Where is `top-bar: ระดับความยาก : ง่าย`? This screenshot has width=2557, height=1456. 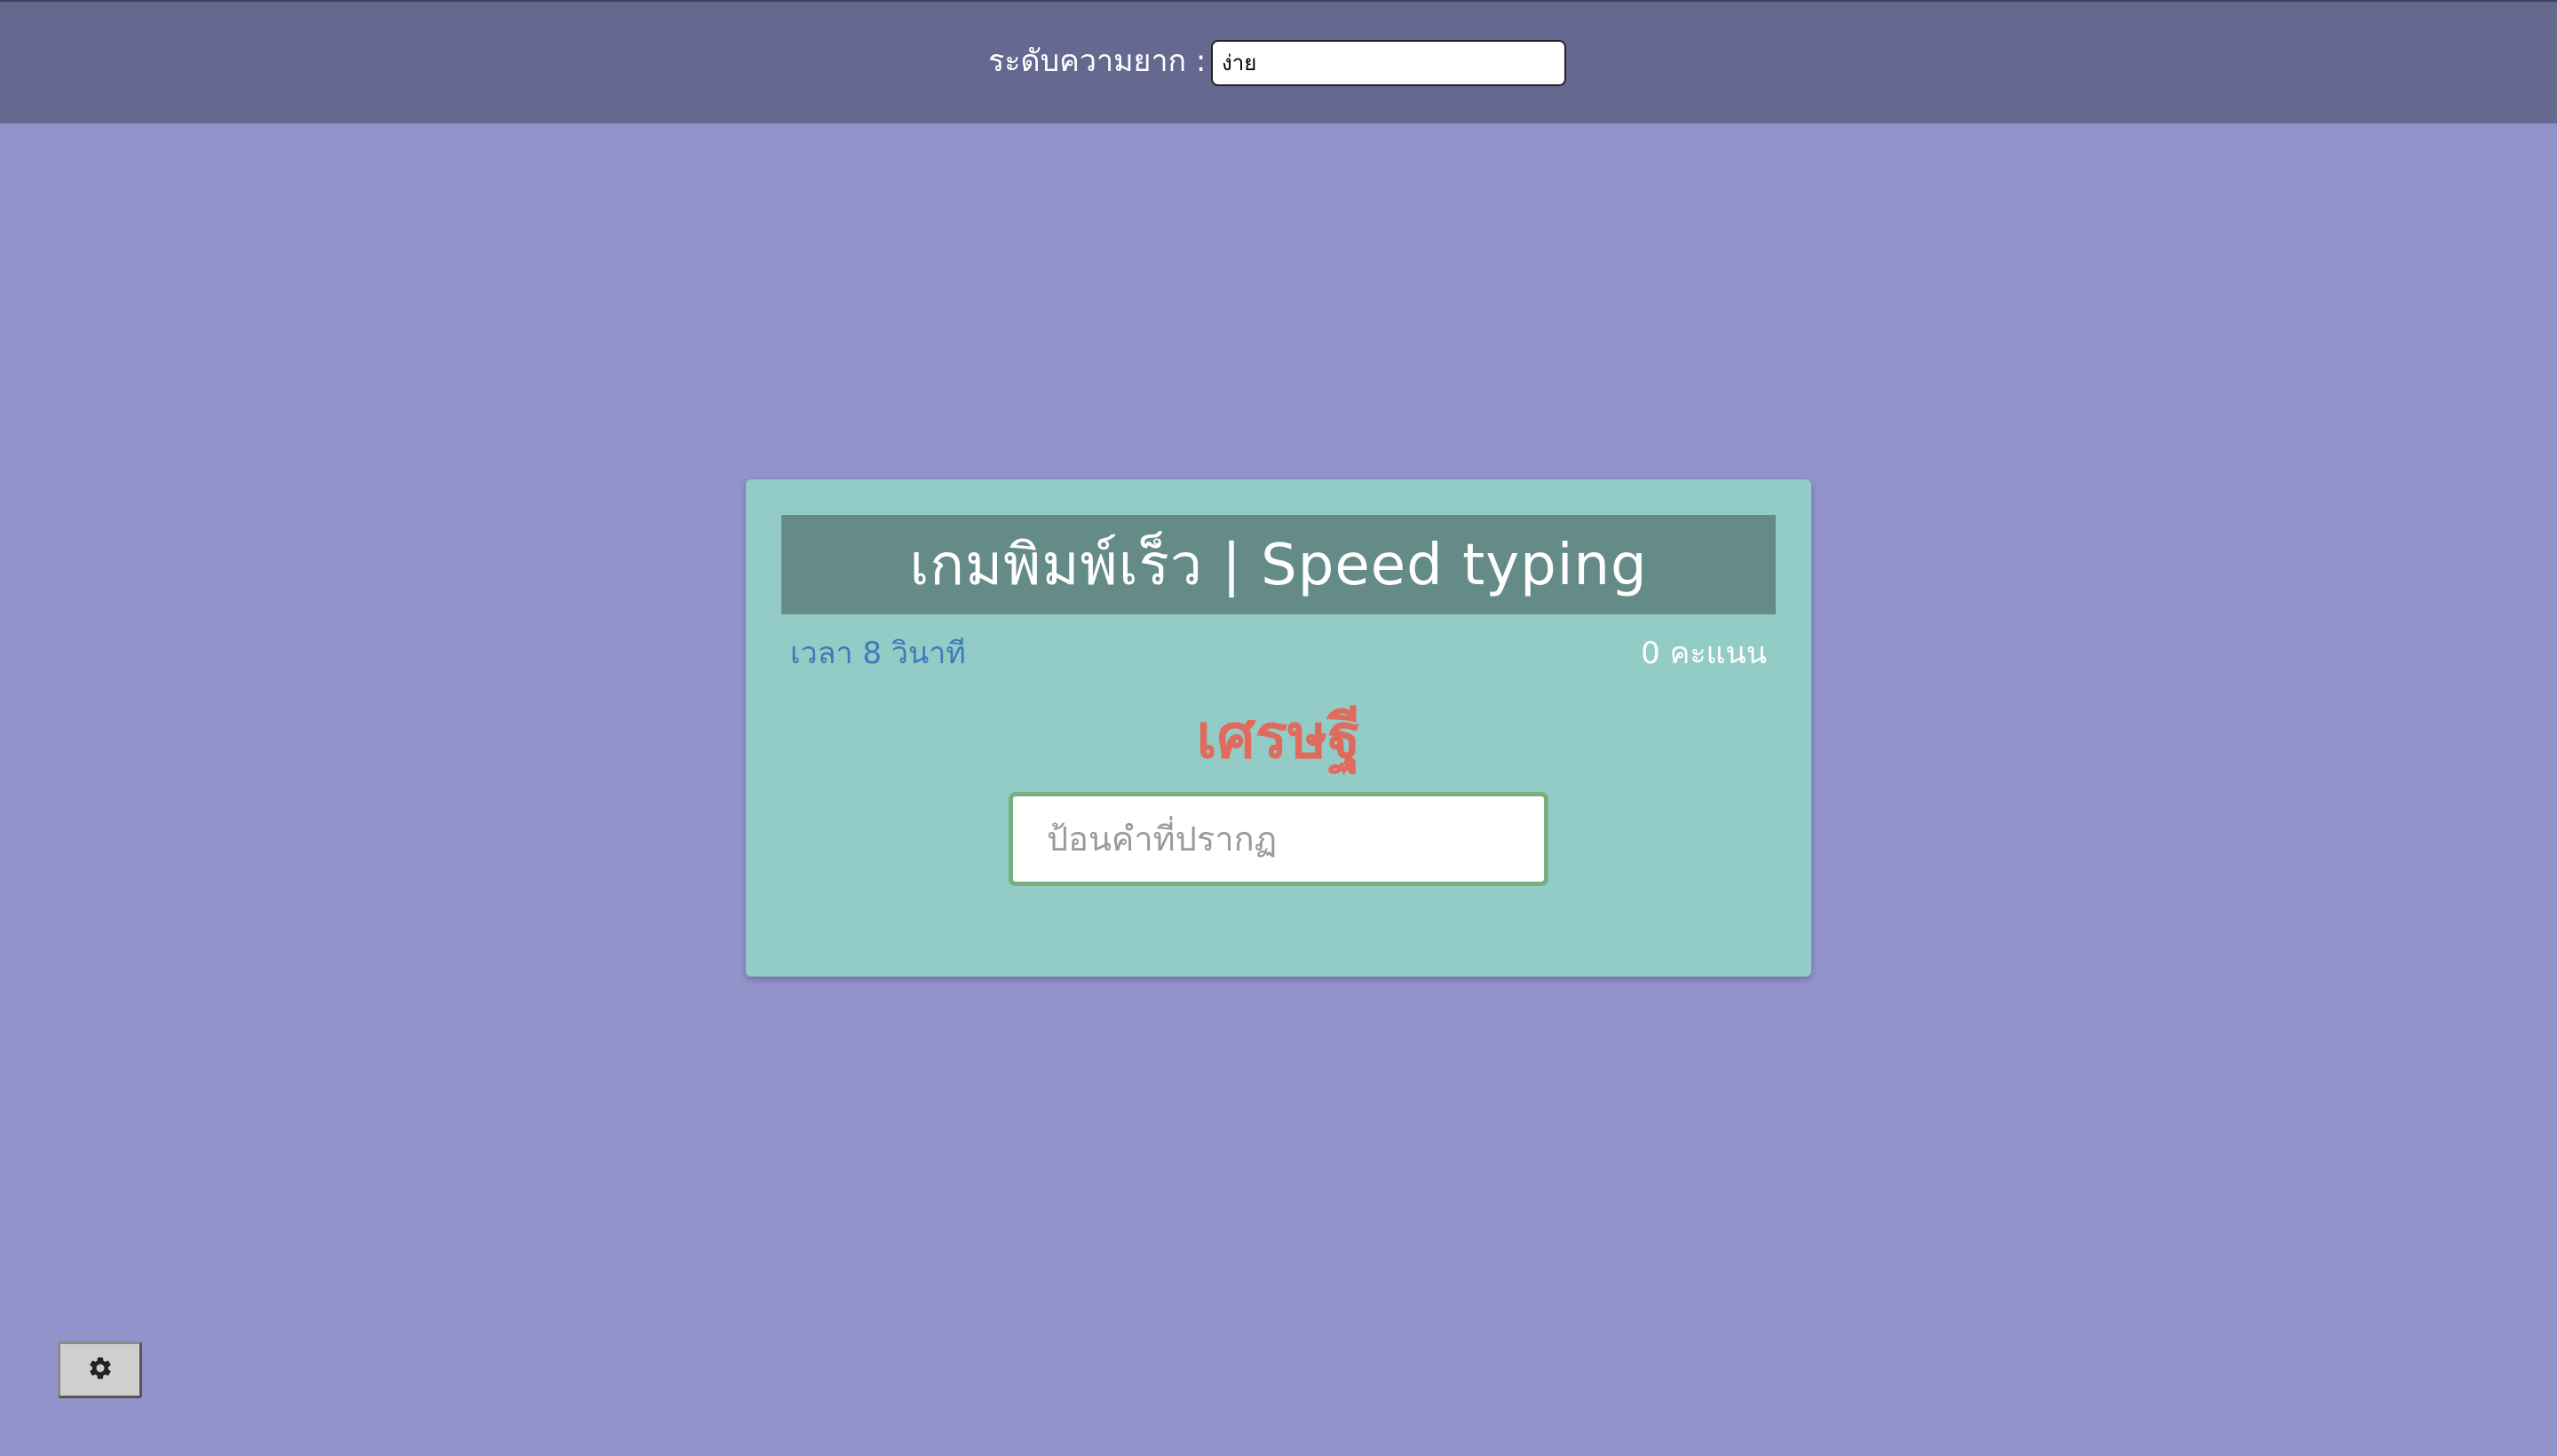 top-bar: ระดับความยาก : ง่าย is located at coordinates (1278, 61).